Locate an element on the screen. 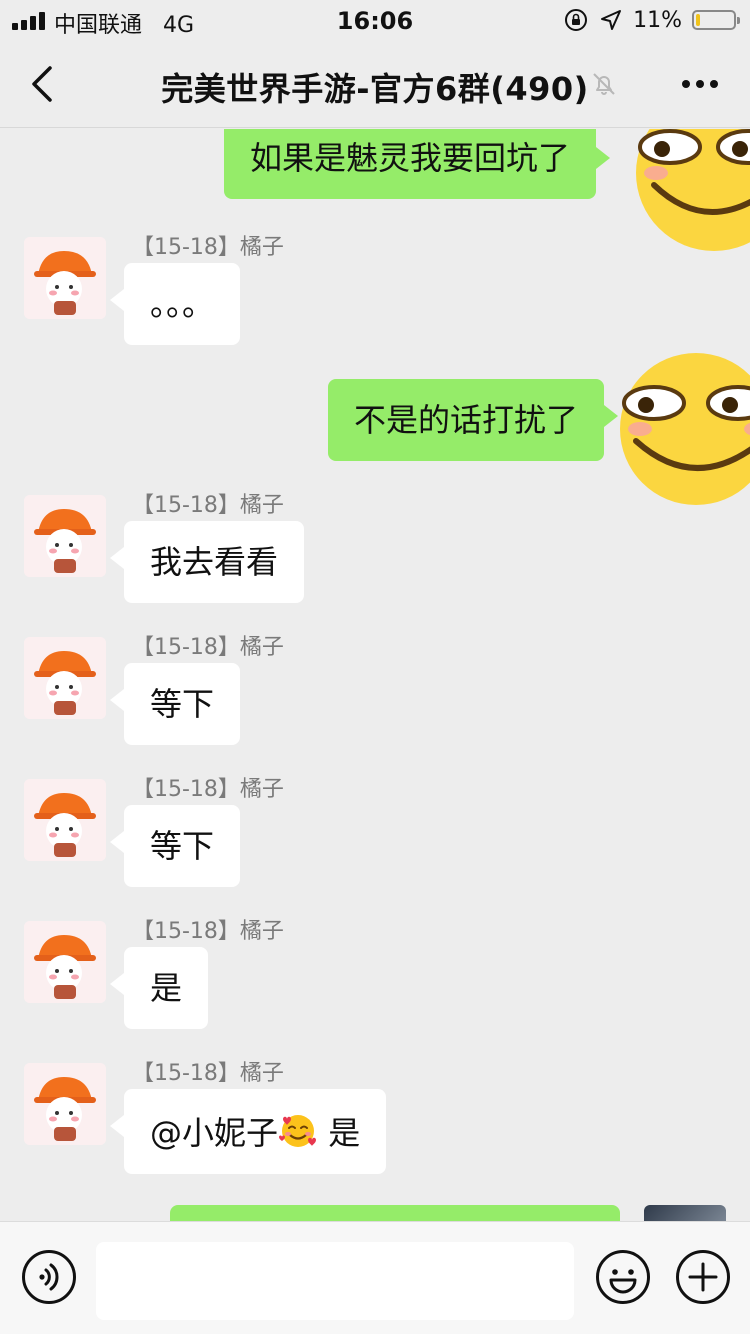 The width and height of the screenshot is (750, 1334). outgoing-message: 不是的话打扰了 is located at coordinates (473, 420).